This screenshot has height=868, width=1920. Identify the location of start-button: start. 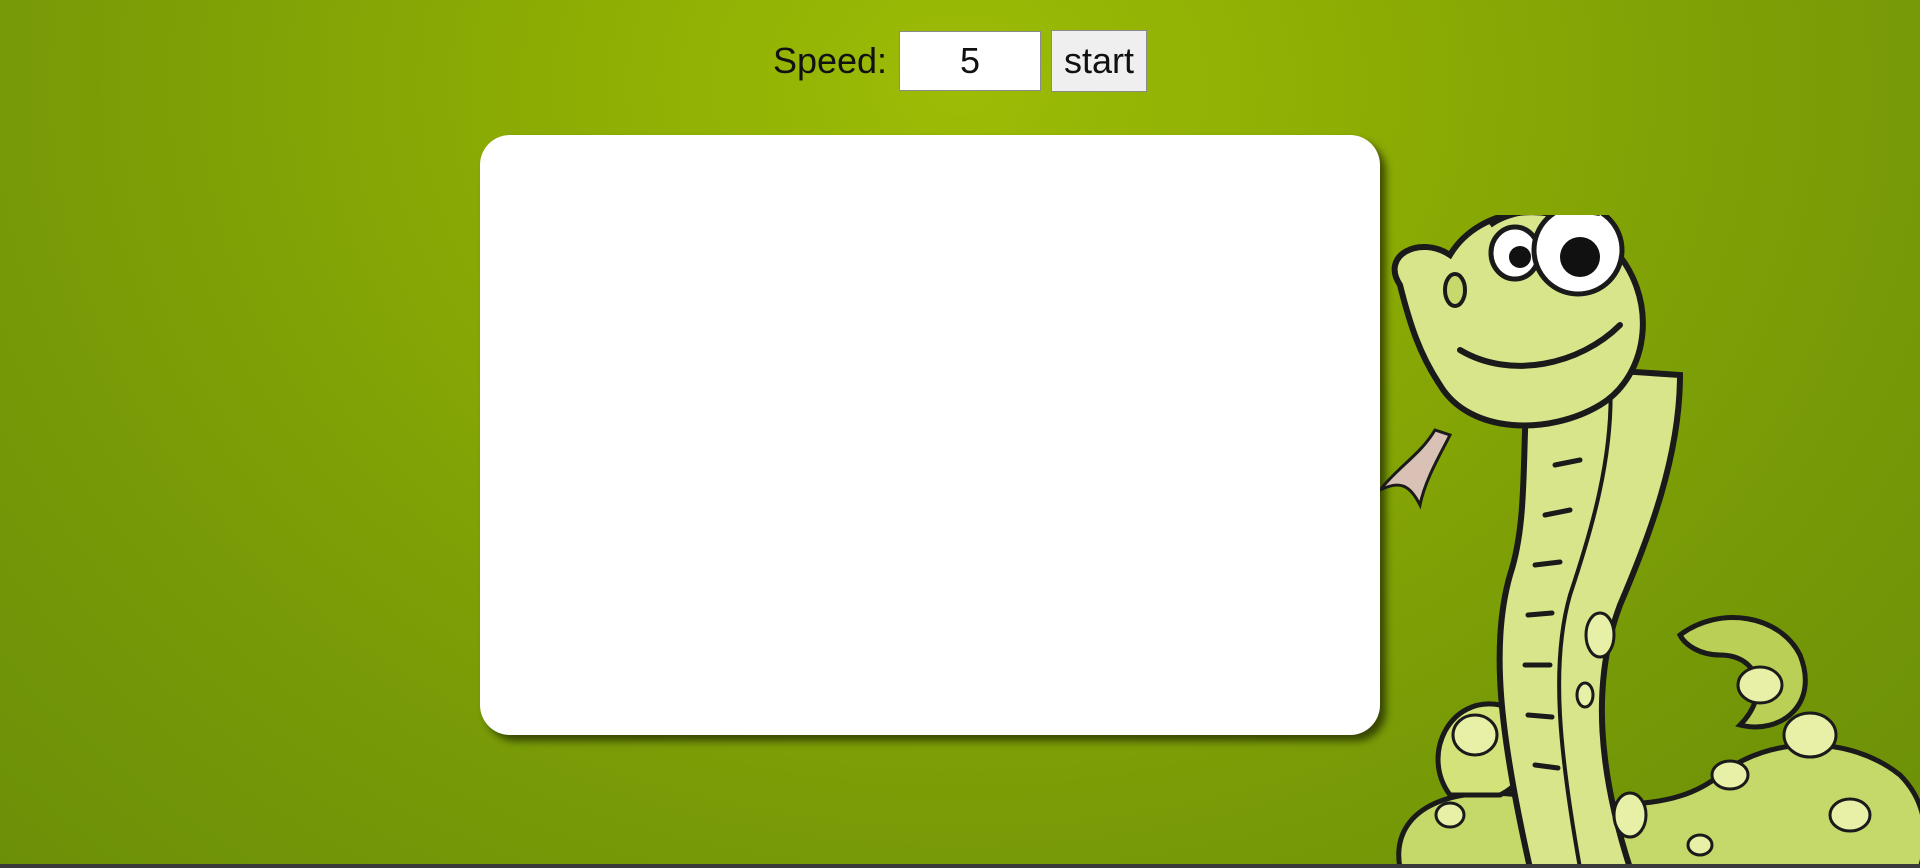
(1099, 61).